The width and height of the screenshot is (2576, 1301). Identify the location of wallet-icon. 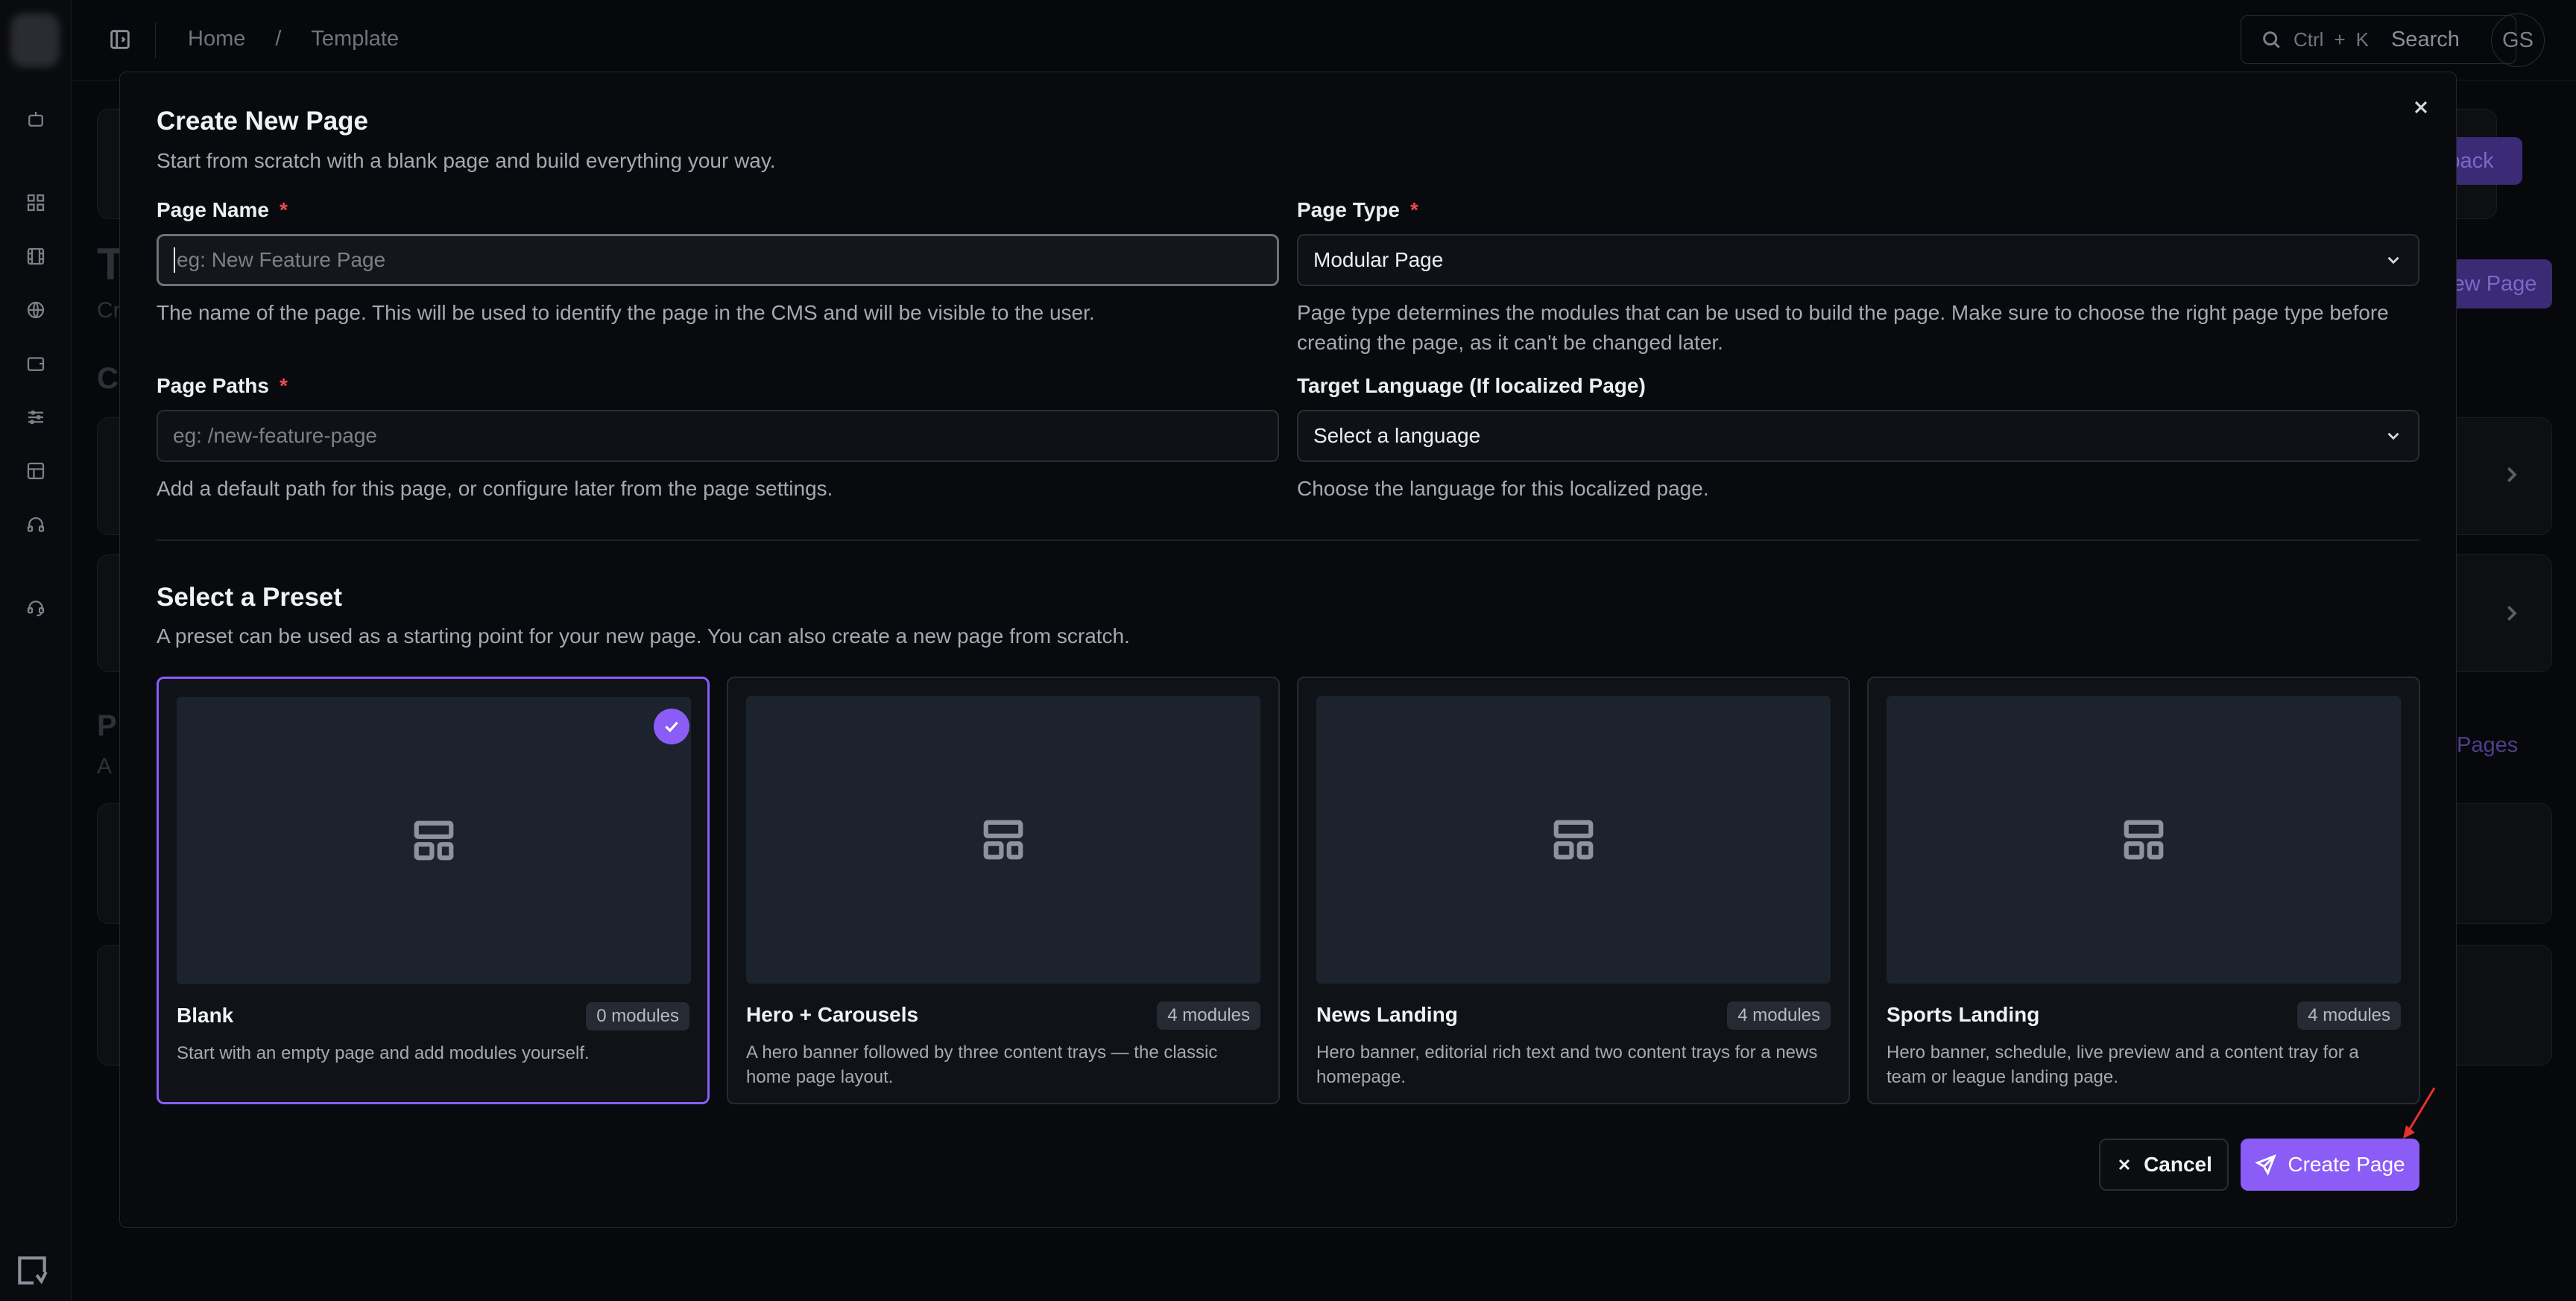
(36, 364).